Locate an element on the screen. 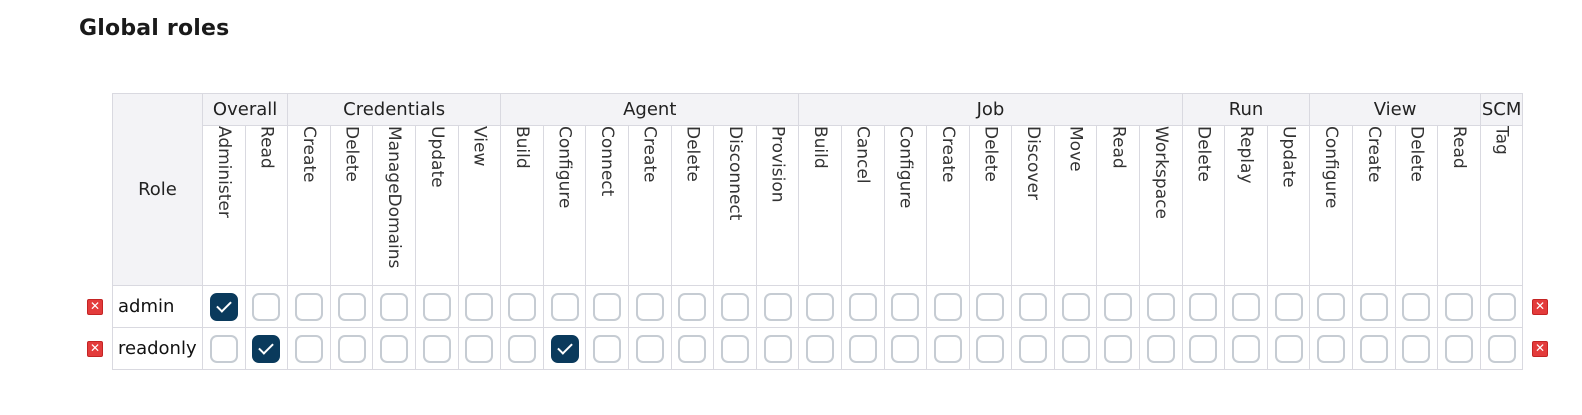 The image size is (1582, 415). checkbox-admin-credentials-create is located at coordinates (308, 306).